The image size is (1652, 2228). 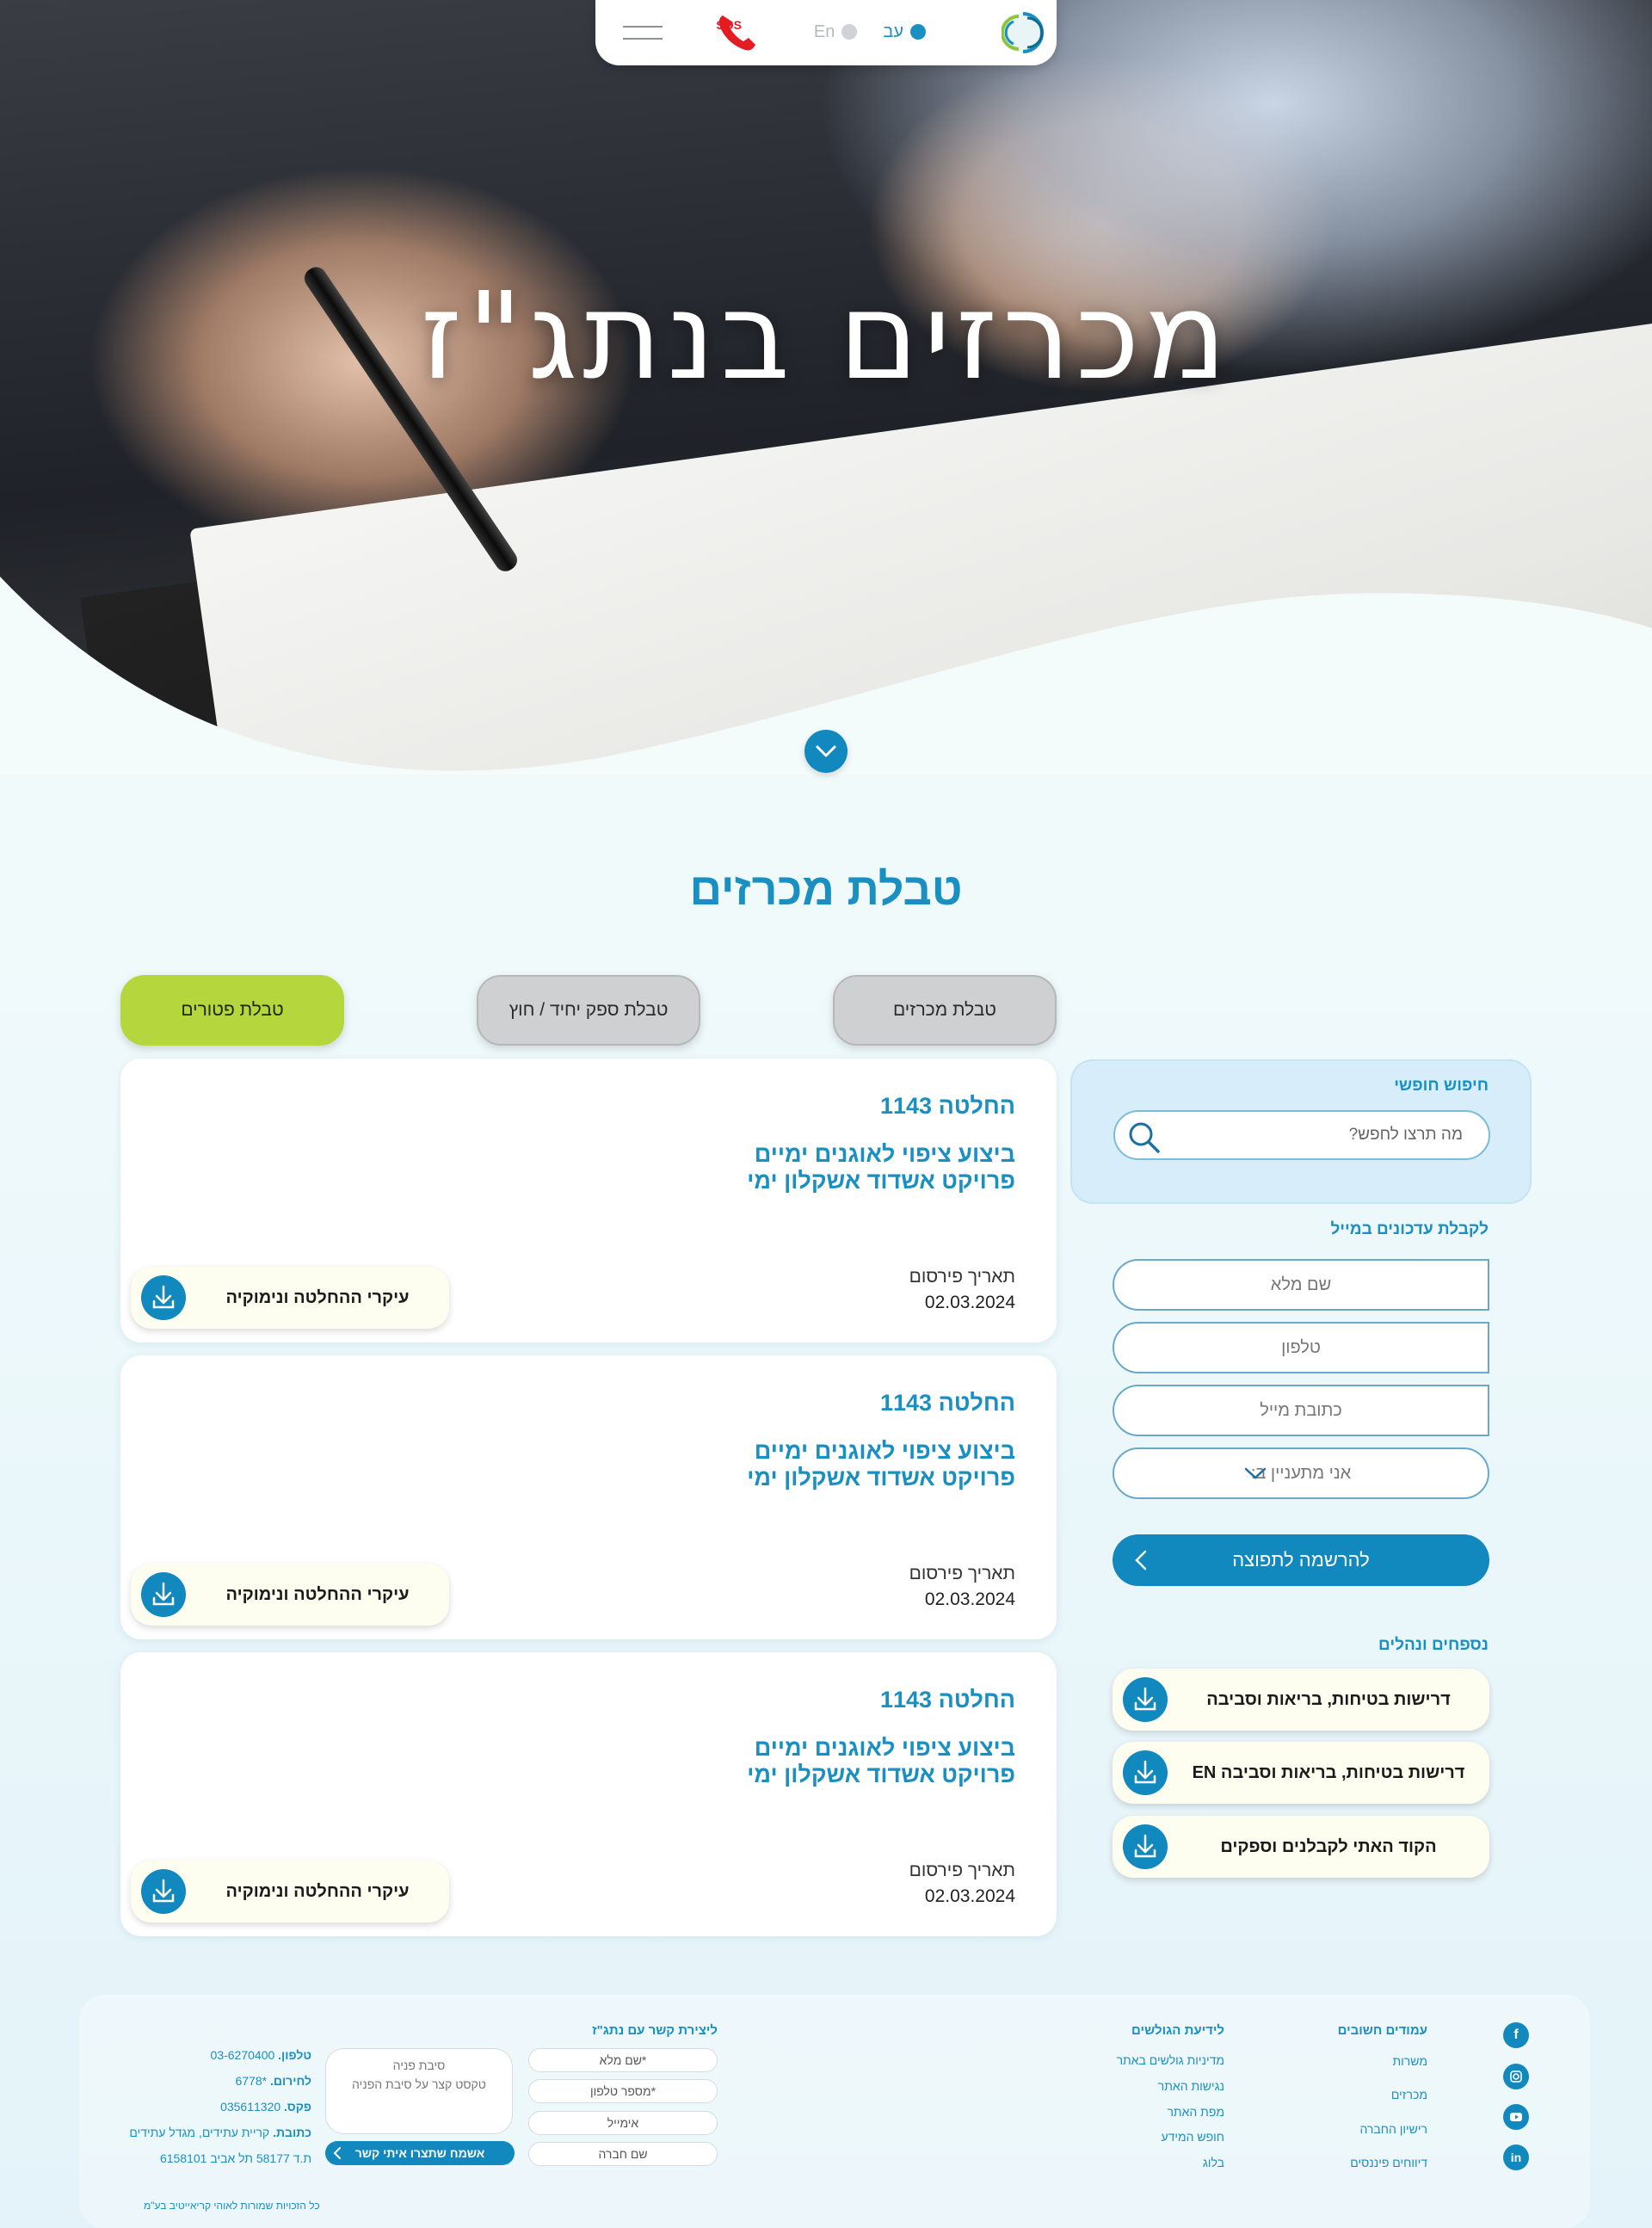 I want to click on footer-link: נגישות האתר, so click(x=1191, y=2086).